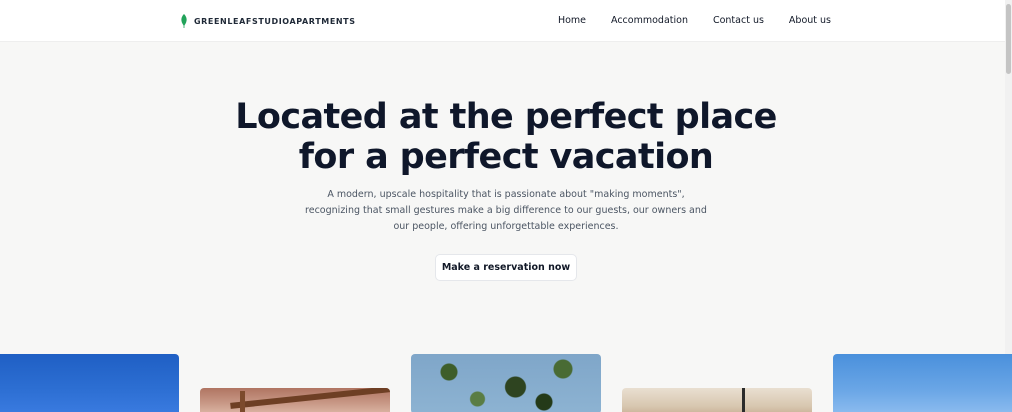 The height and width of the screenshot is (412, 1012). I want to click on hero-title-line-1: Located at the perfect place, so click(506, 117).